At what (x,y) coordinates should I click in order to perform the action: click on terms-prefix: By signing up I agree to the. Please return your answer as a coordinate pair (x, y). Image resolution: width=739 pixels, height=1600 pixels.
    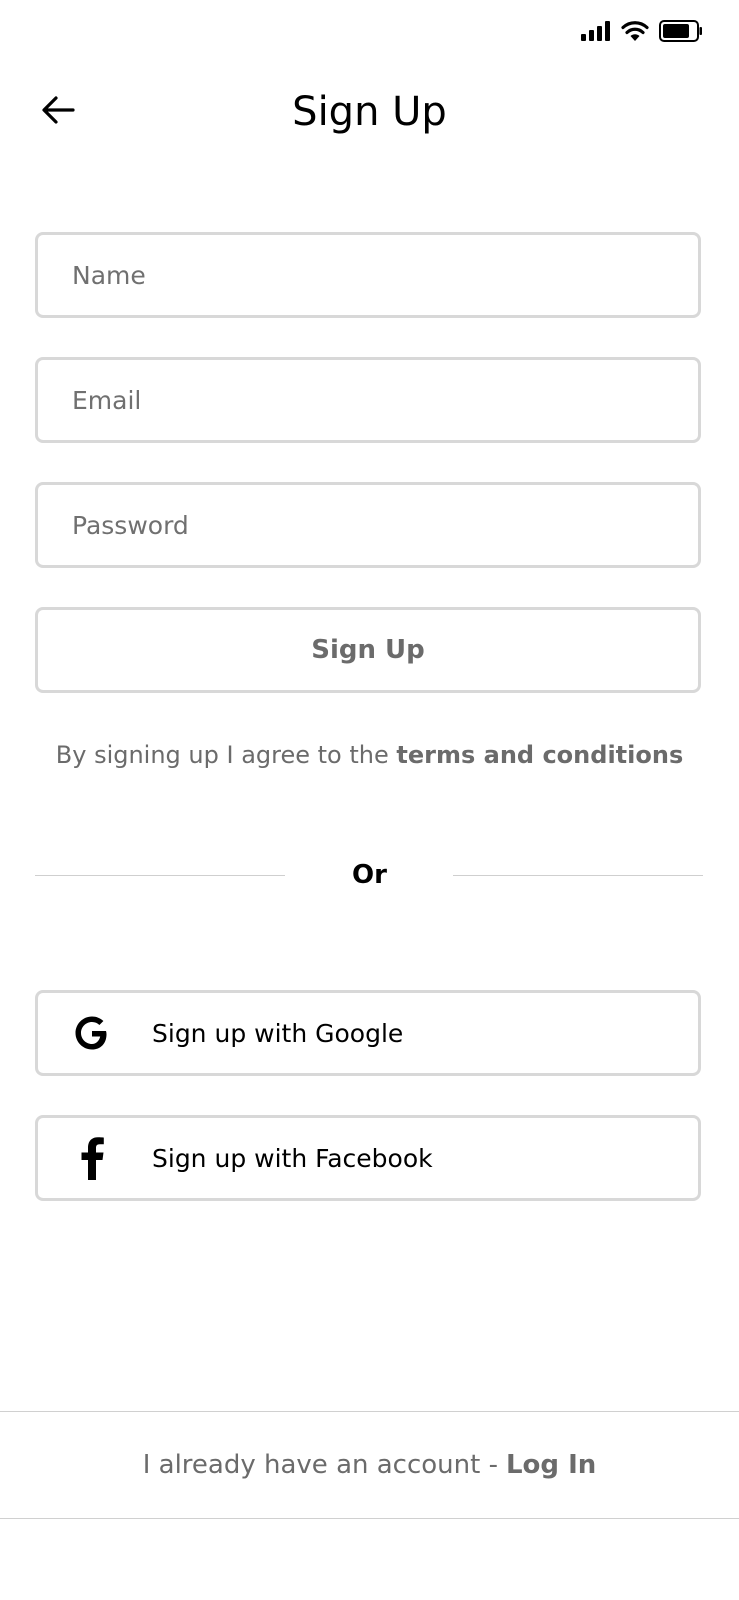
    Looking at the image, I should click on (222, 755).